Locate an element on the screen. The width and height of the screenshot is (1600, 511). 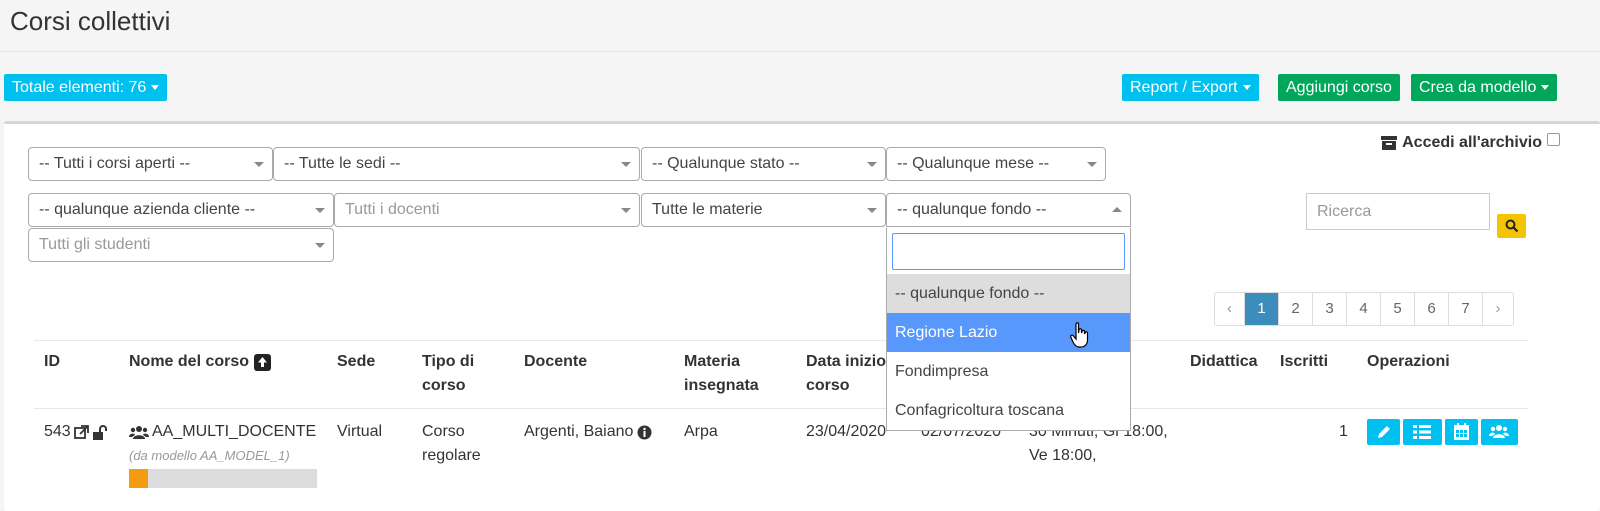
row-enrolled: 1 is located at coordinates (1343, 431).